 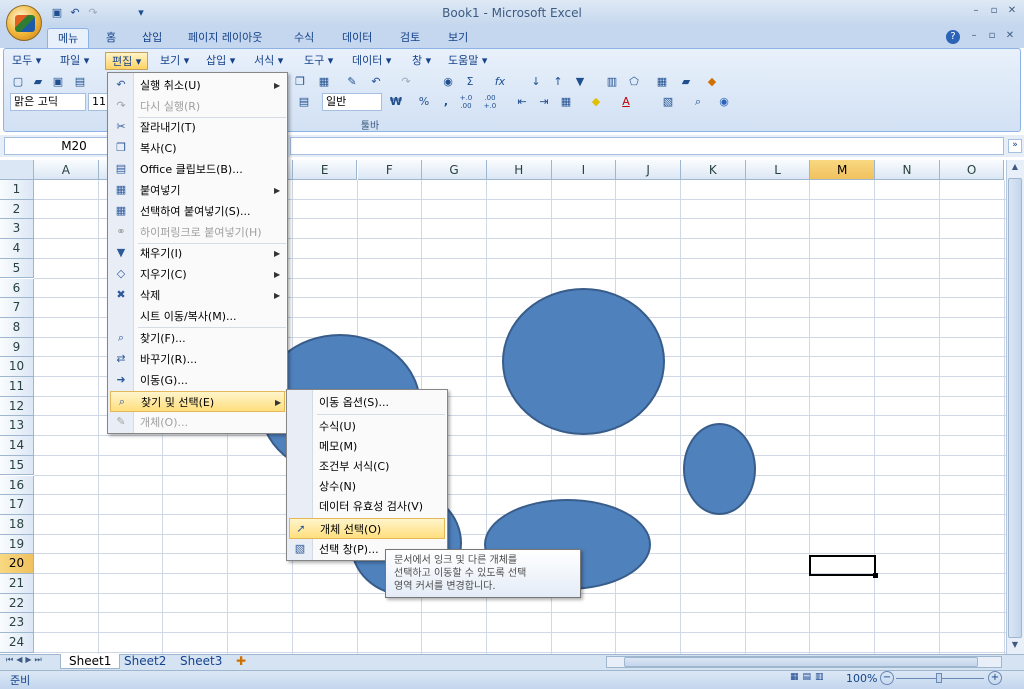 I want to click on qat-customize-icon: ▾, so click(x=141, y=13).